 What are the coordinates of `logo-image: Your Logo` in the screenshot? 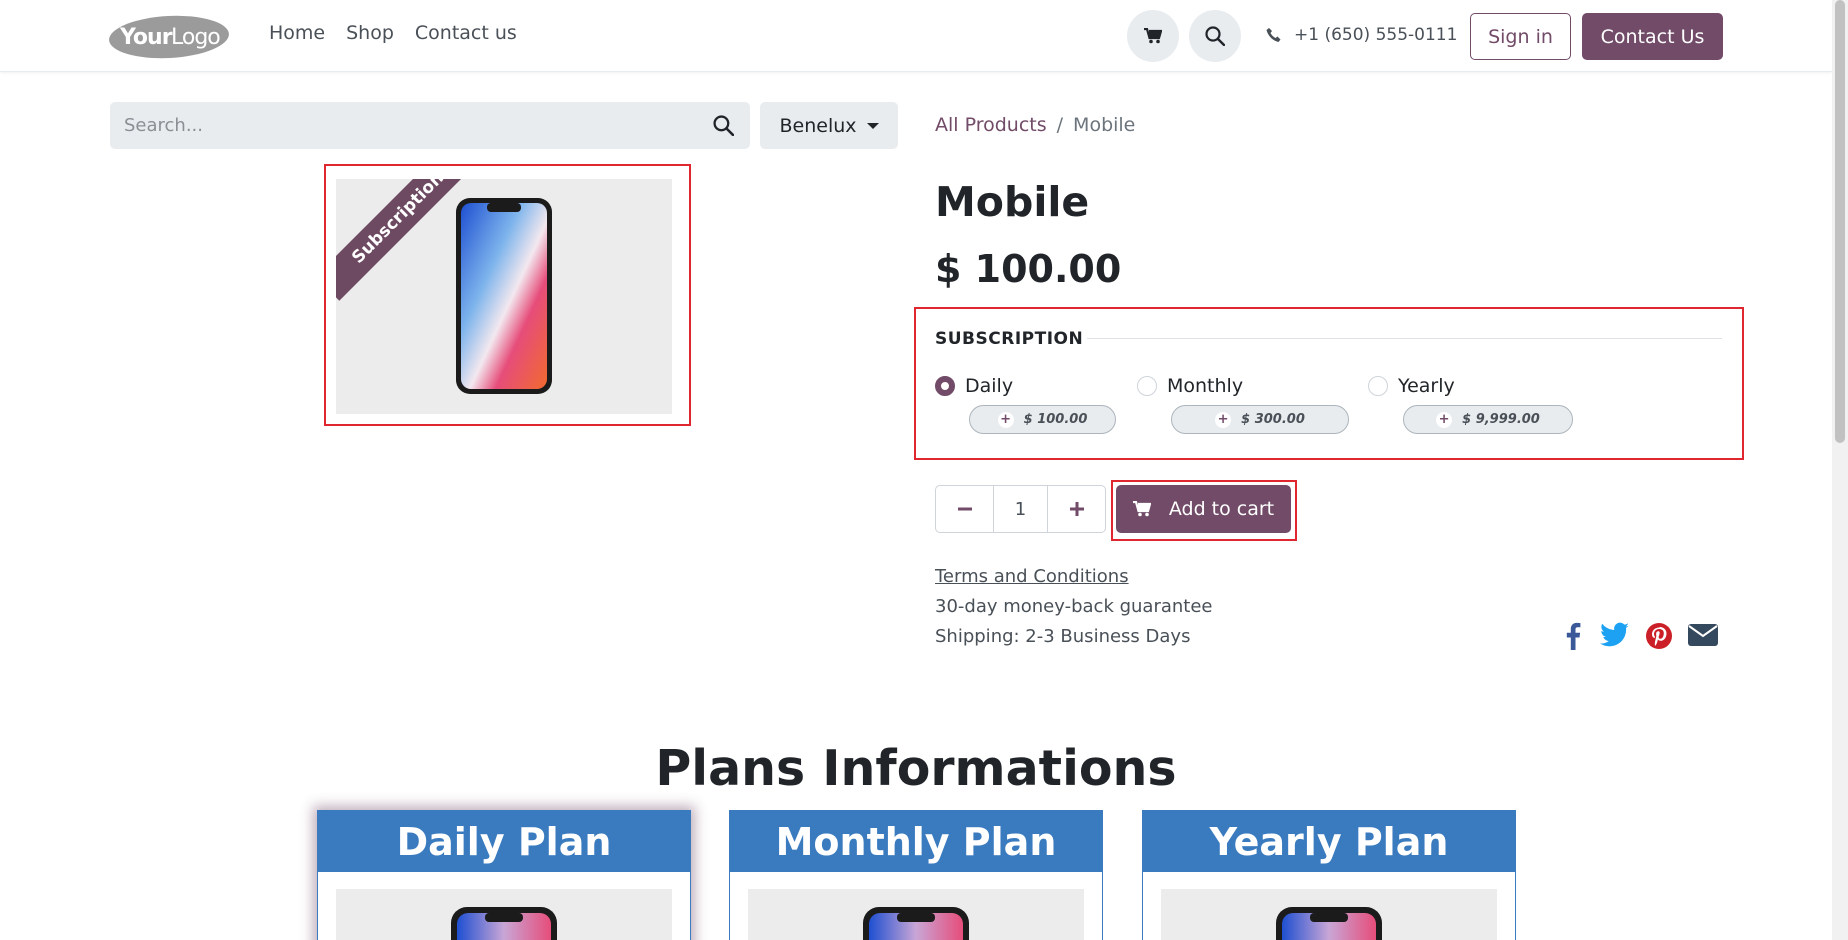 It's located at (169, 37).